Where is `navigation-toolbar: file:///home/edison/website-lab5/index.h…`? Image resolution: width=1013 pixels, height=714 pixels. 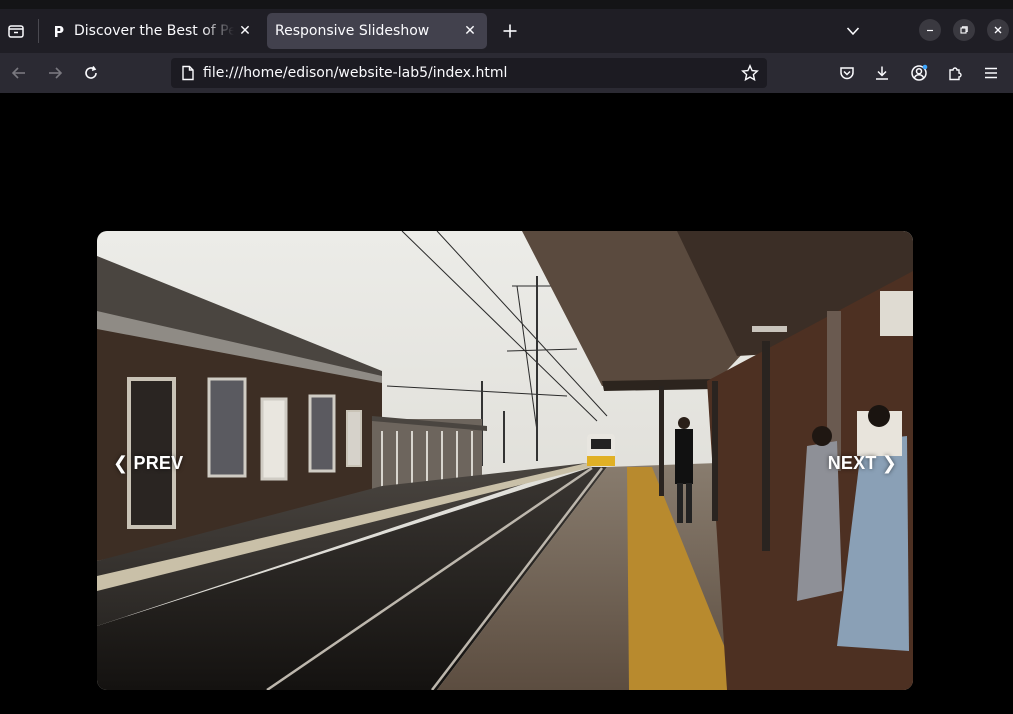 navigation-toolbar: file:///home/edison/website-lab5/index.h… is located at coordinates (506, 73).